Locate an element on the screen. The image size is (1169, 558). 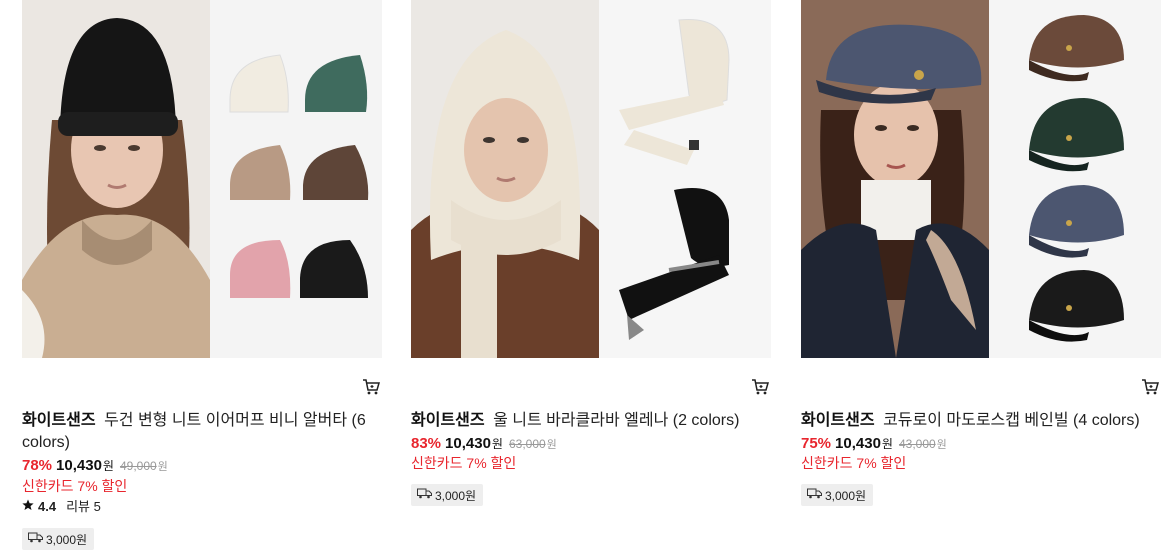
original-price: 43,000 is located at coordinates (917, 444).